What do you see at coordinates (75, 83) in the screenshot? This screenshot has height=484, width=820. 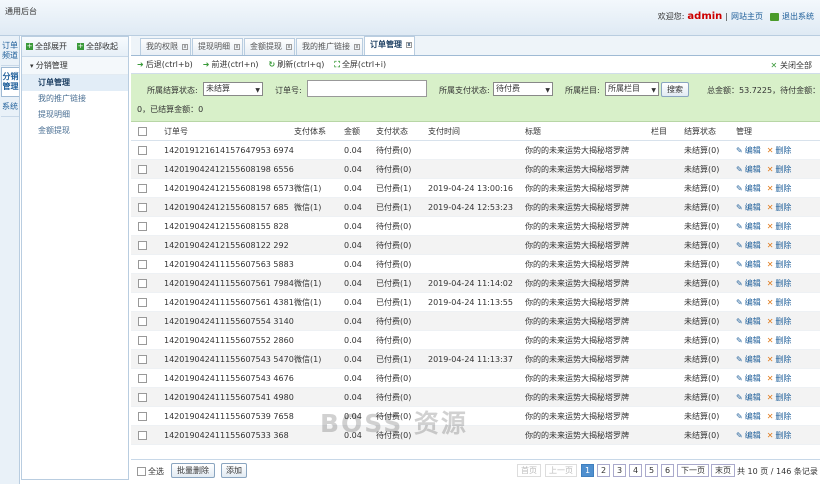 I see `sidebar-item-orders: 订单管理` at bounding box center [75, 83].